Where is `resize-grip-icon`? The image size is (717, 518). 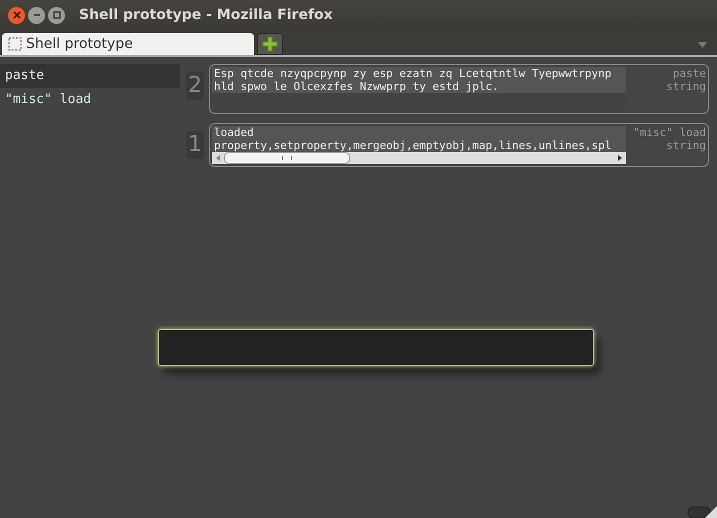 resize-grip-icon is located at coordinates (702, 512).